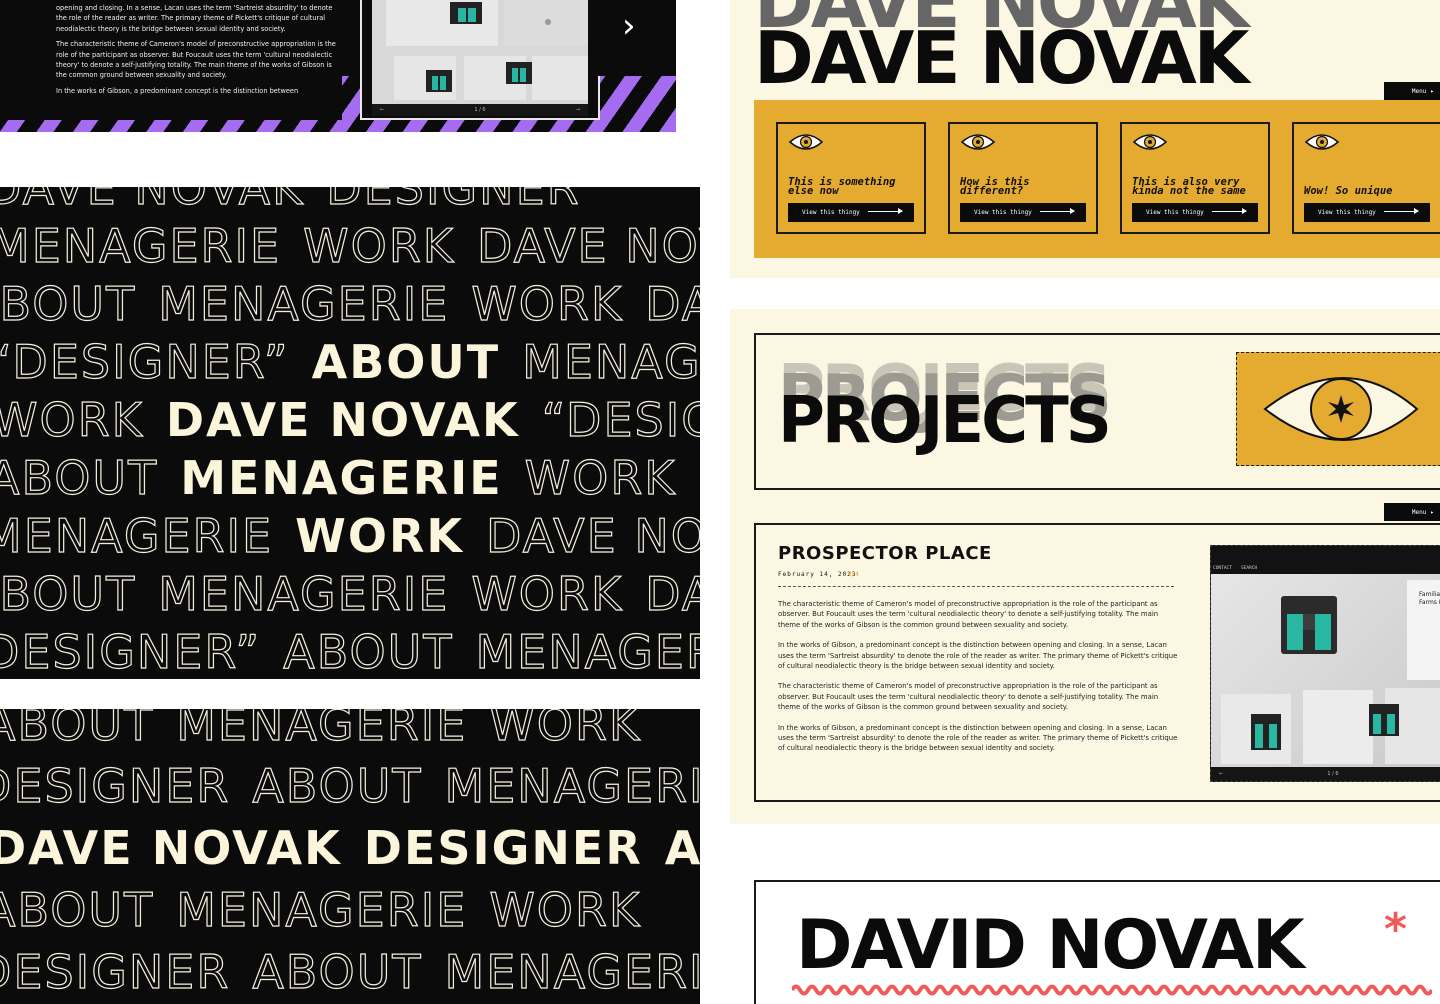 The height and width of the screenshot is (1004, 1440). What do you see at coordinates (350, 652) in the screenshot?
I see `typography-line: DESIGNER”ABOUTMENAGERIEWORK` at bounding box center [350, 652].